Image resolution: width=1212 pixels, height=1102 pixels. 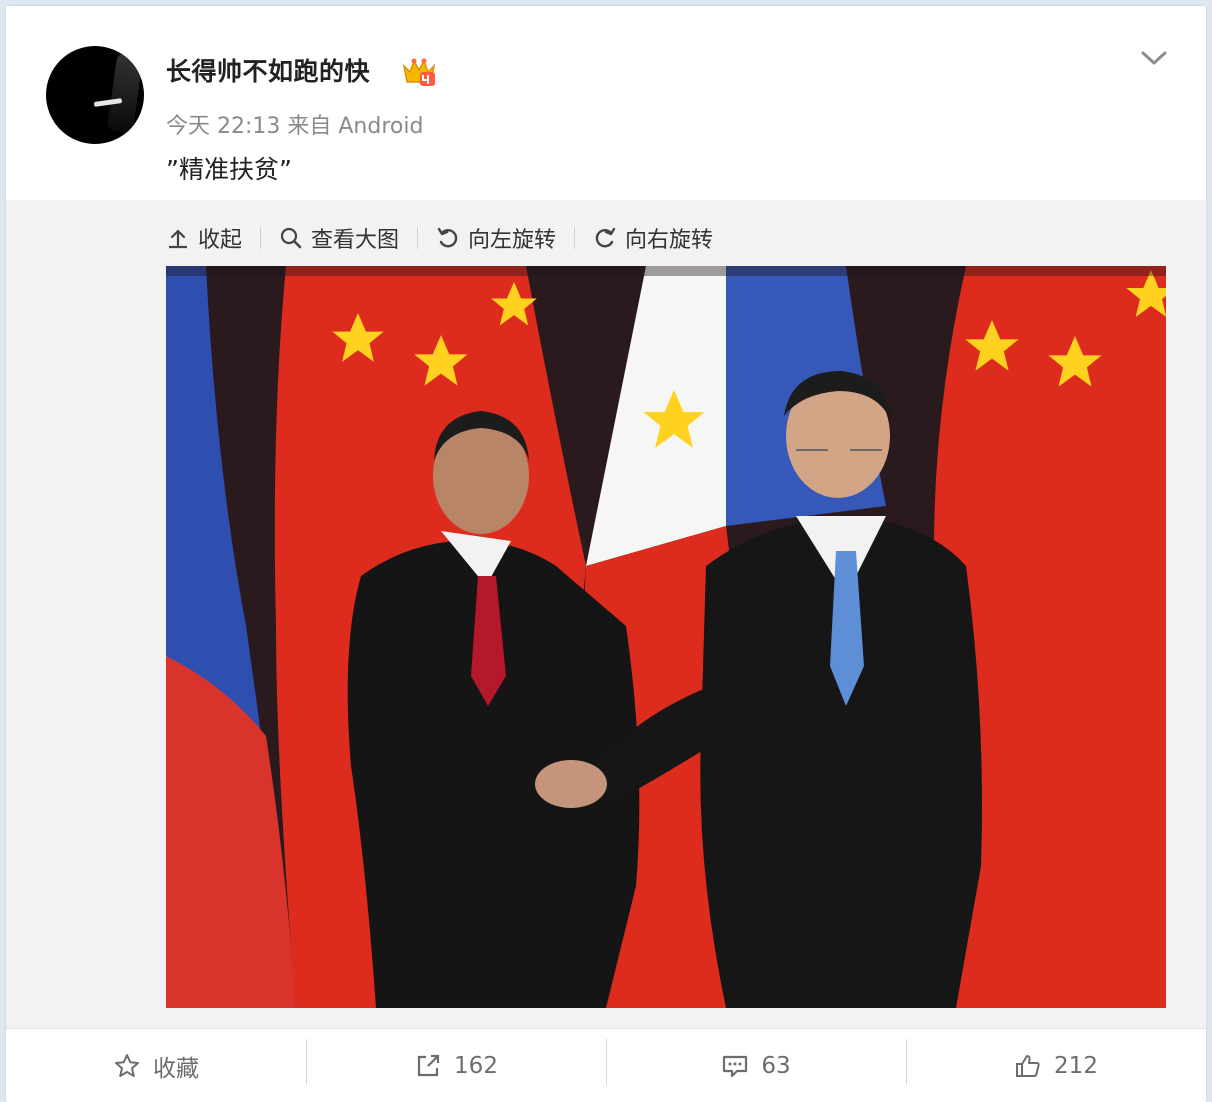 I want to click on post-meta: 今天 22:13 来自 Android, so click(x=295, y=126).